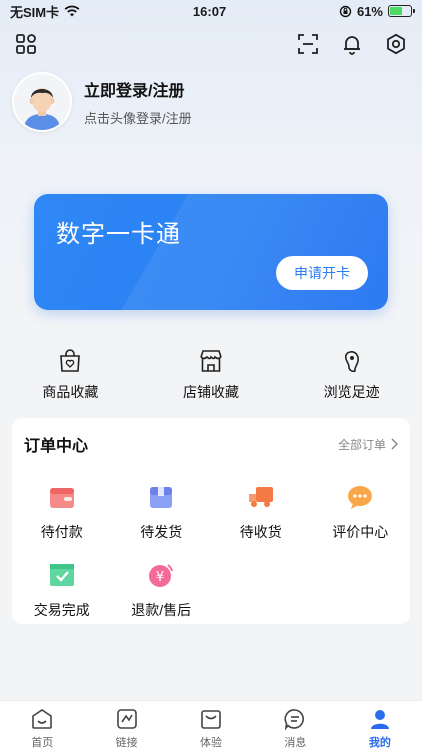  What do you see at coordinates (70, 360) in the screenshot?
I see `shopping-bag-heart-icon` at bounding box center [70, 360].